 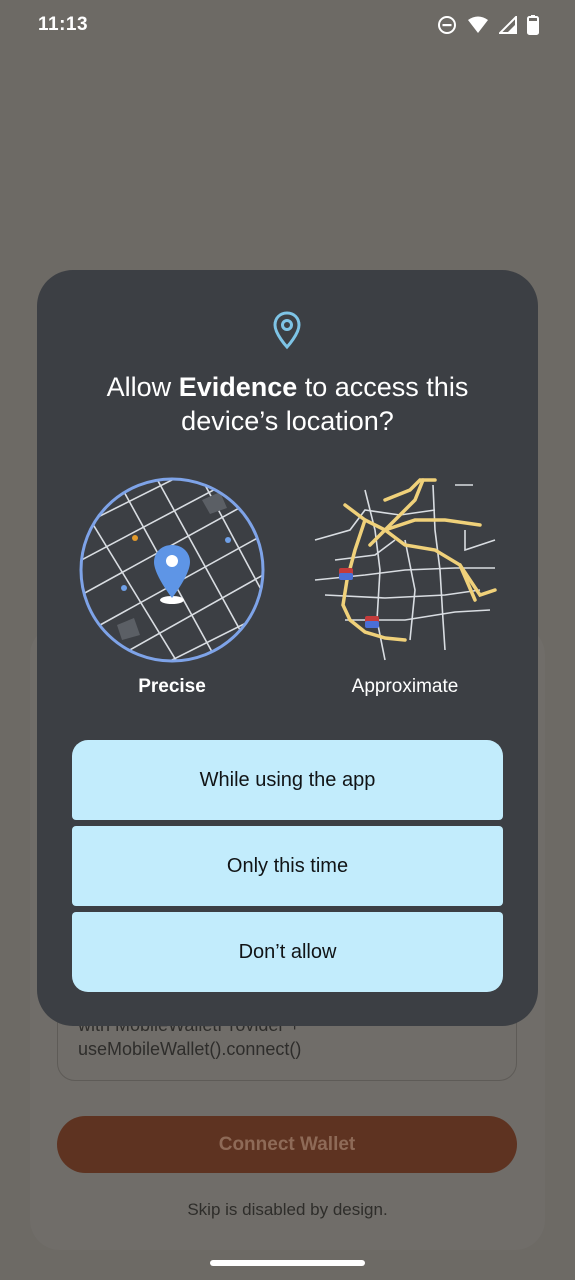 What do you see at coordinates (287, 1209) in the screenshot?
I see `skip-note: Skip is disabled by design.` at bounding box center [287, 1209].